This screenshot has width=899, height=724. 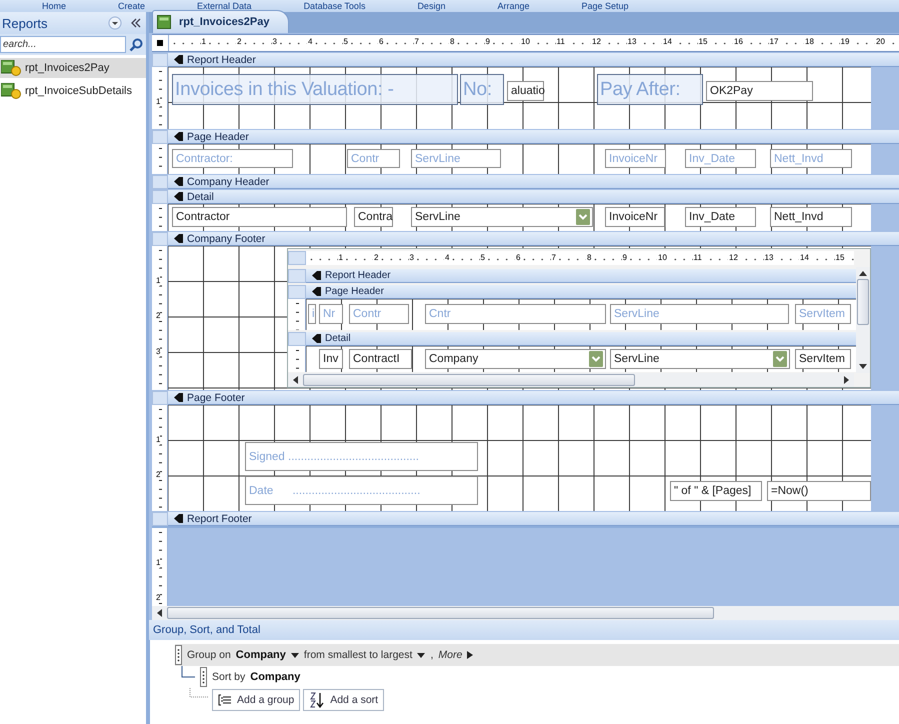 What do you see at coordinates (317, 700) in the screenshot?
I see `sort-ascending-icon` at bounding box center [317, 700].